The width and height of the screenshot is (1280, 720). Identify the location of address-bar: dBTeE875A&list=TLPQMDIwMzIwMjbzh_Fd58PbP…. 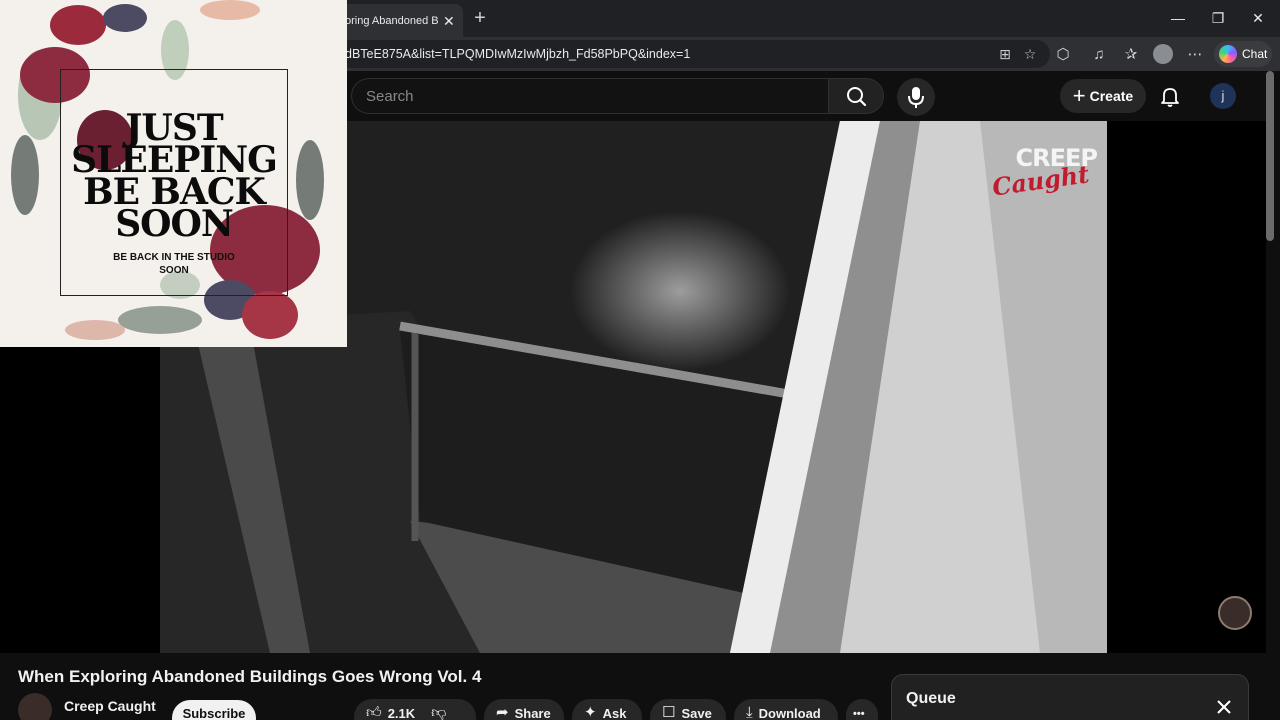
(692, 54).